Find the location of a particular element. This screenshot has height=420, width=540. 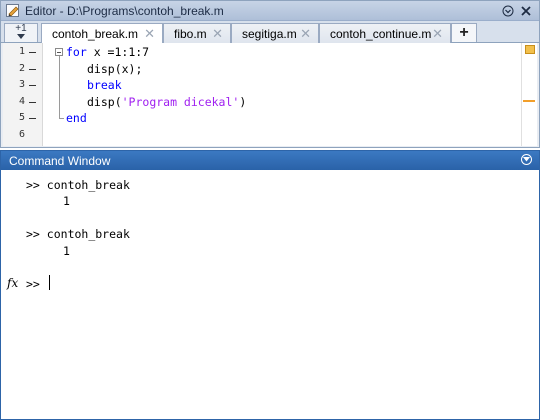

tab-label: contoh_break.m is located at coordinates (95, 34).